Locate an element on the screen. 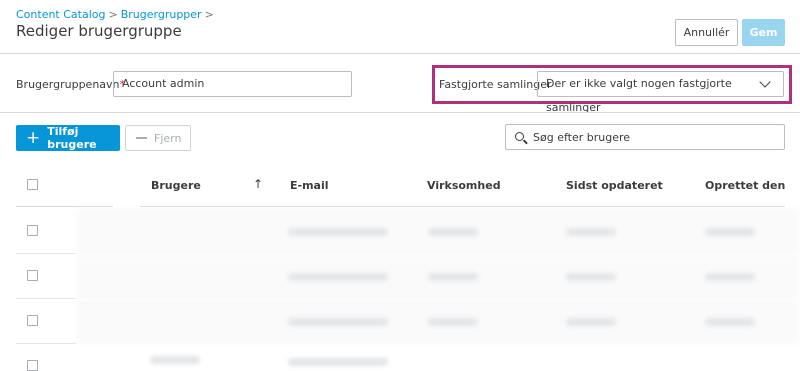  group-name-label: Brugergruppenavn* is located at coordinates (70, 84).